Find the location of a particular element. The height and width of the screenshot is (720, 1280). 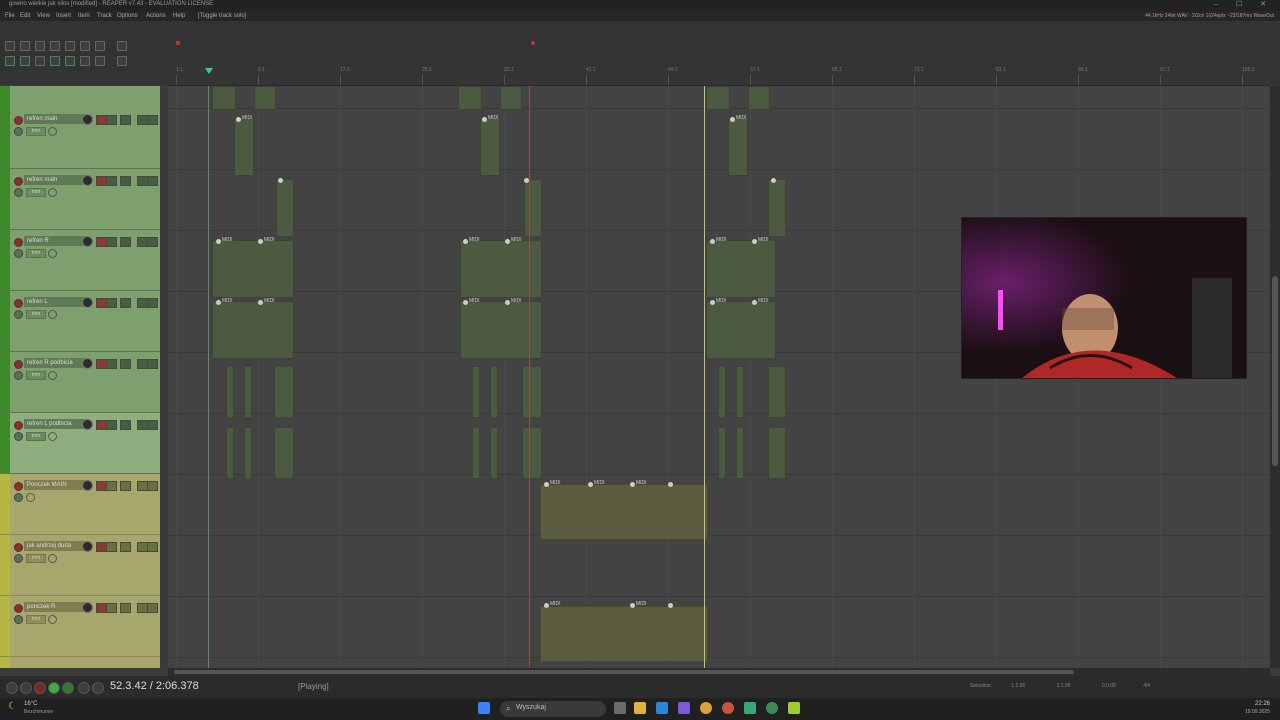

track-row is located at coordinates (80, 662).